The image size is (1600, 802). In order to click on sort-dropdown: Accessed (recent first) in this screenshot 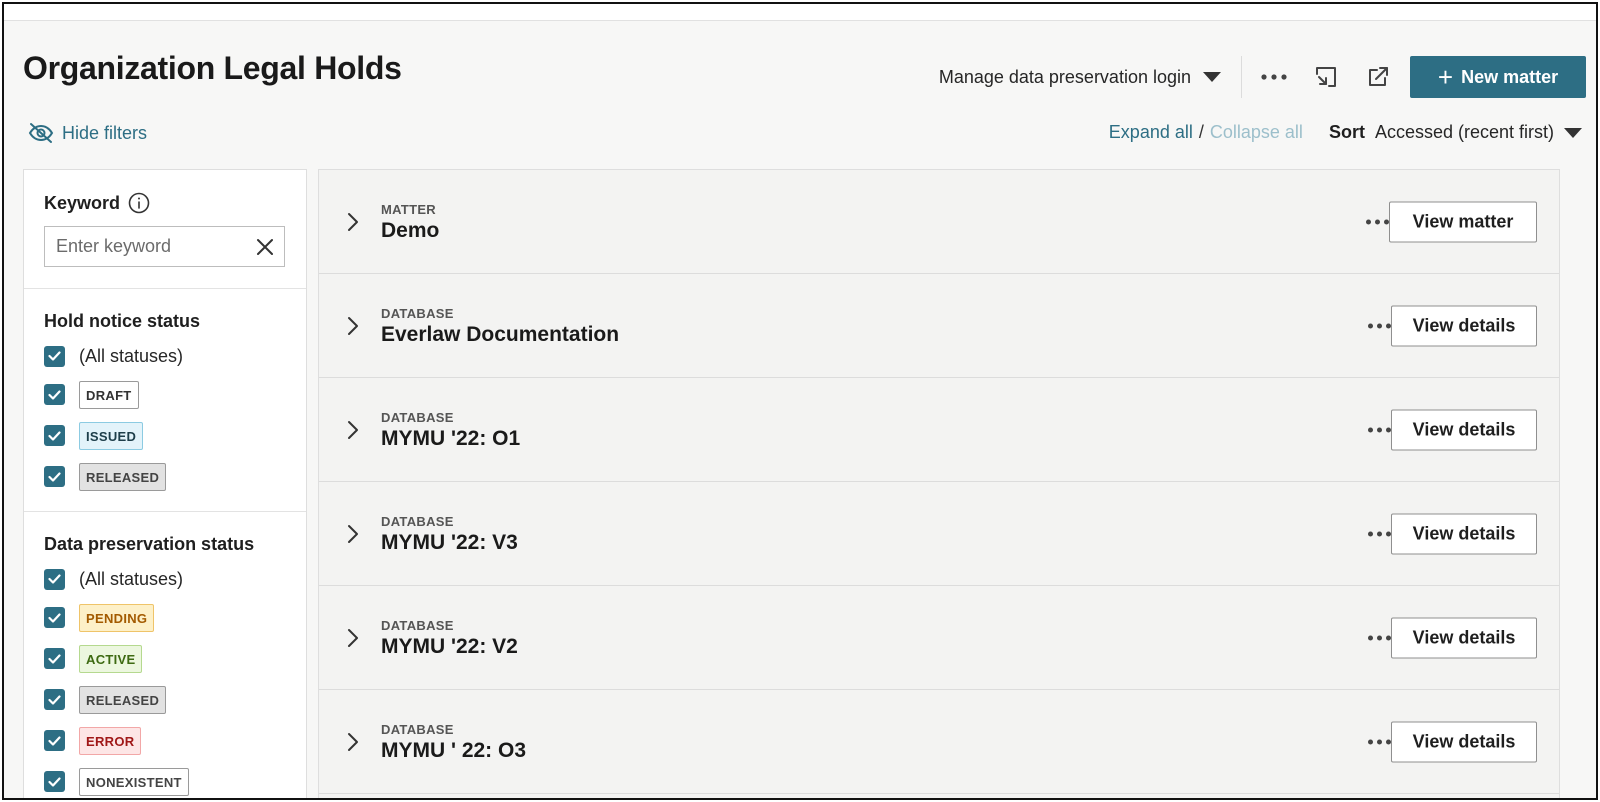, I will do `click(1464, 132)`.